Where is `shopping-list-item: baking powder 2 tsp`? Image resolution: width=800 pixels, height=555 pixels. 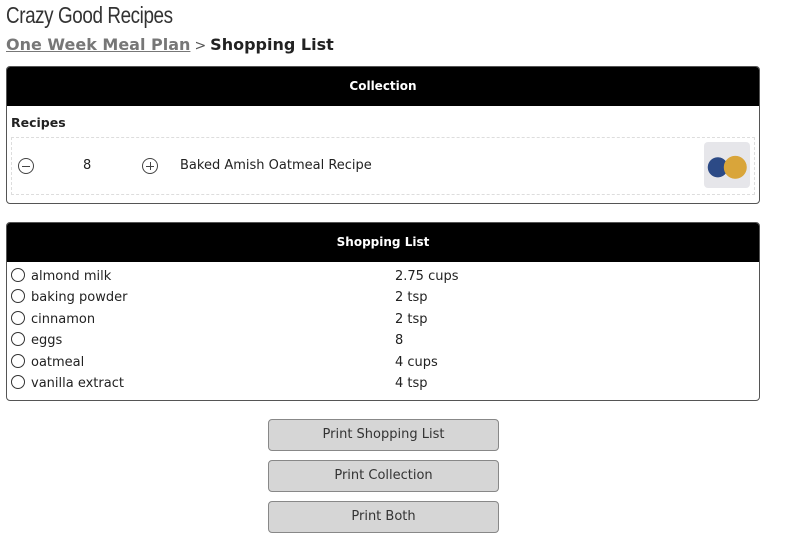
shopping-list-item: baking powder 2 tsp is located at coordinates (383, 297).